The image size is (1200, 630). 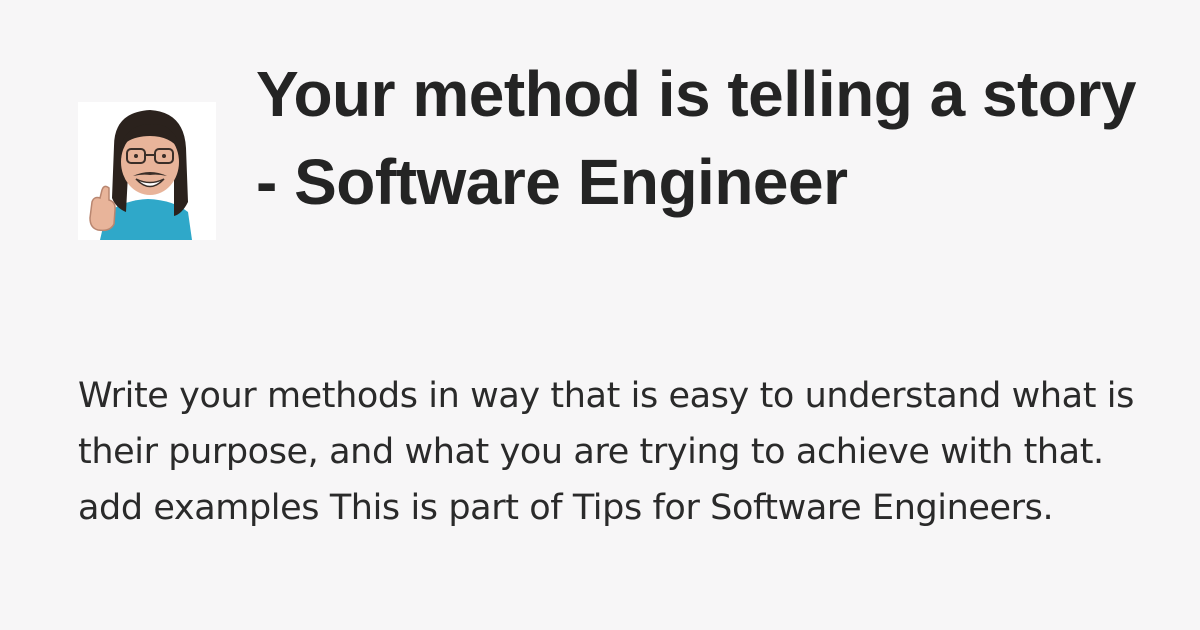 I want to click on cartoon-avatar-icon, so click(x=147, y=171).